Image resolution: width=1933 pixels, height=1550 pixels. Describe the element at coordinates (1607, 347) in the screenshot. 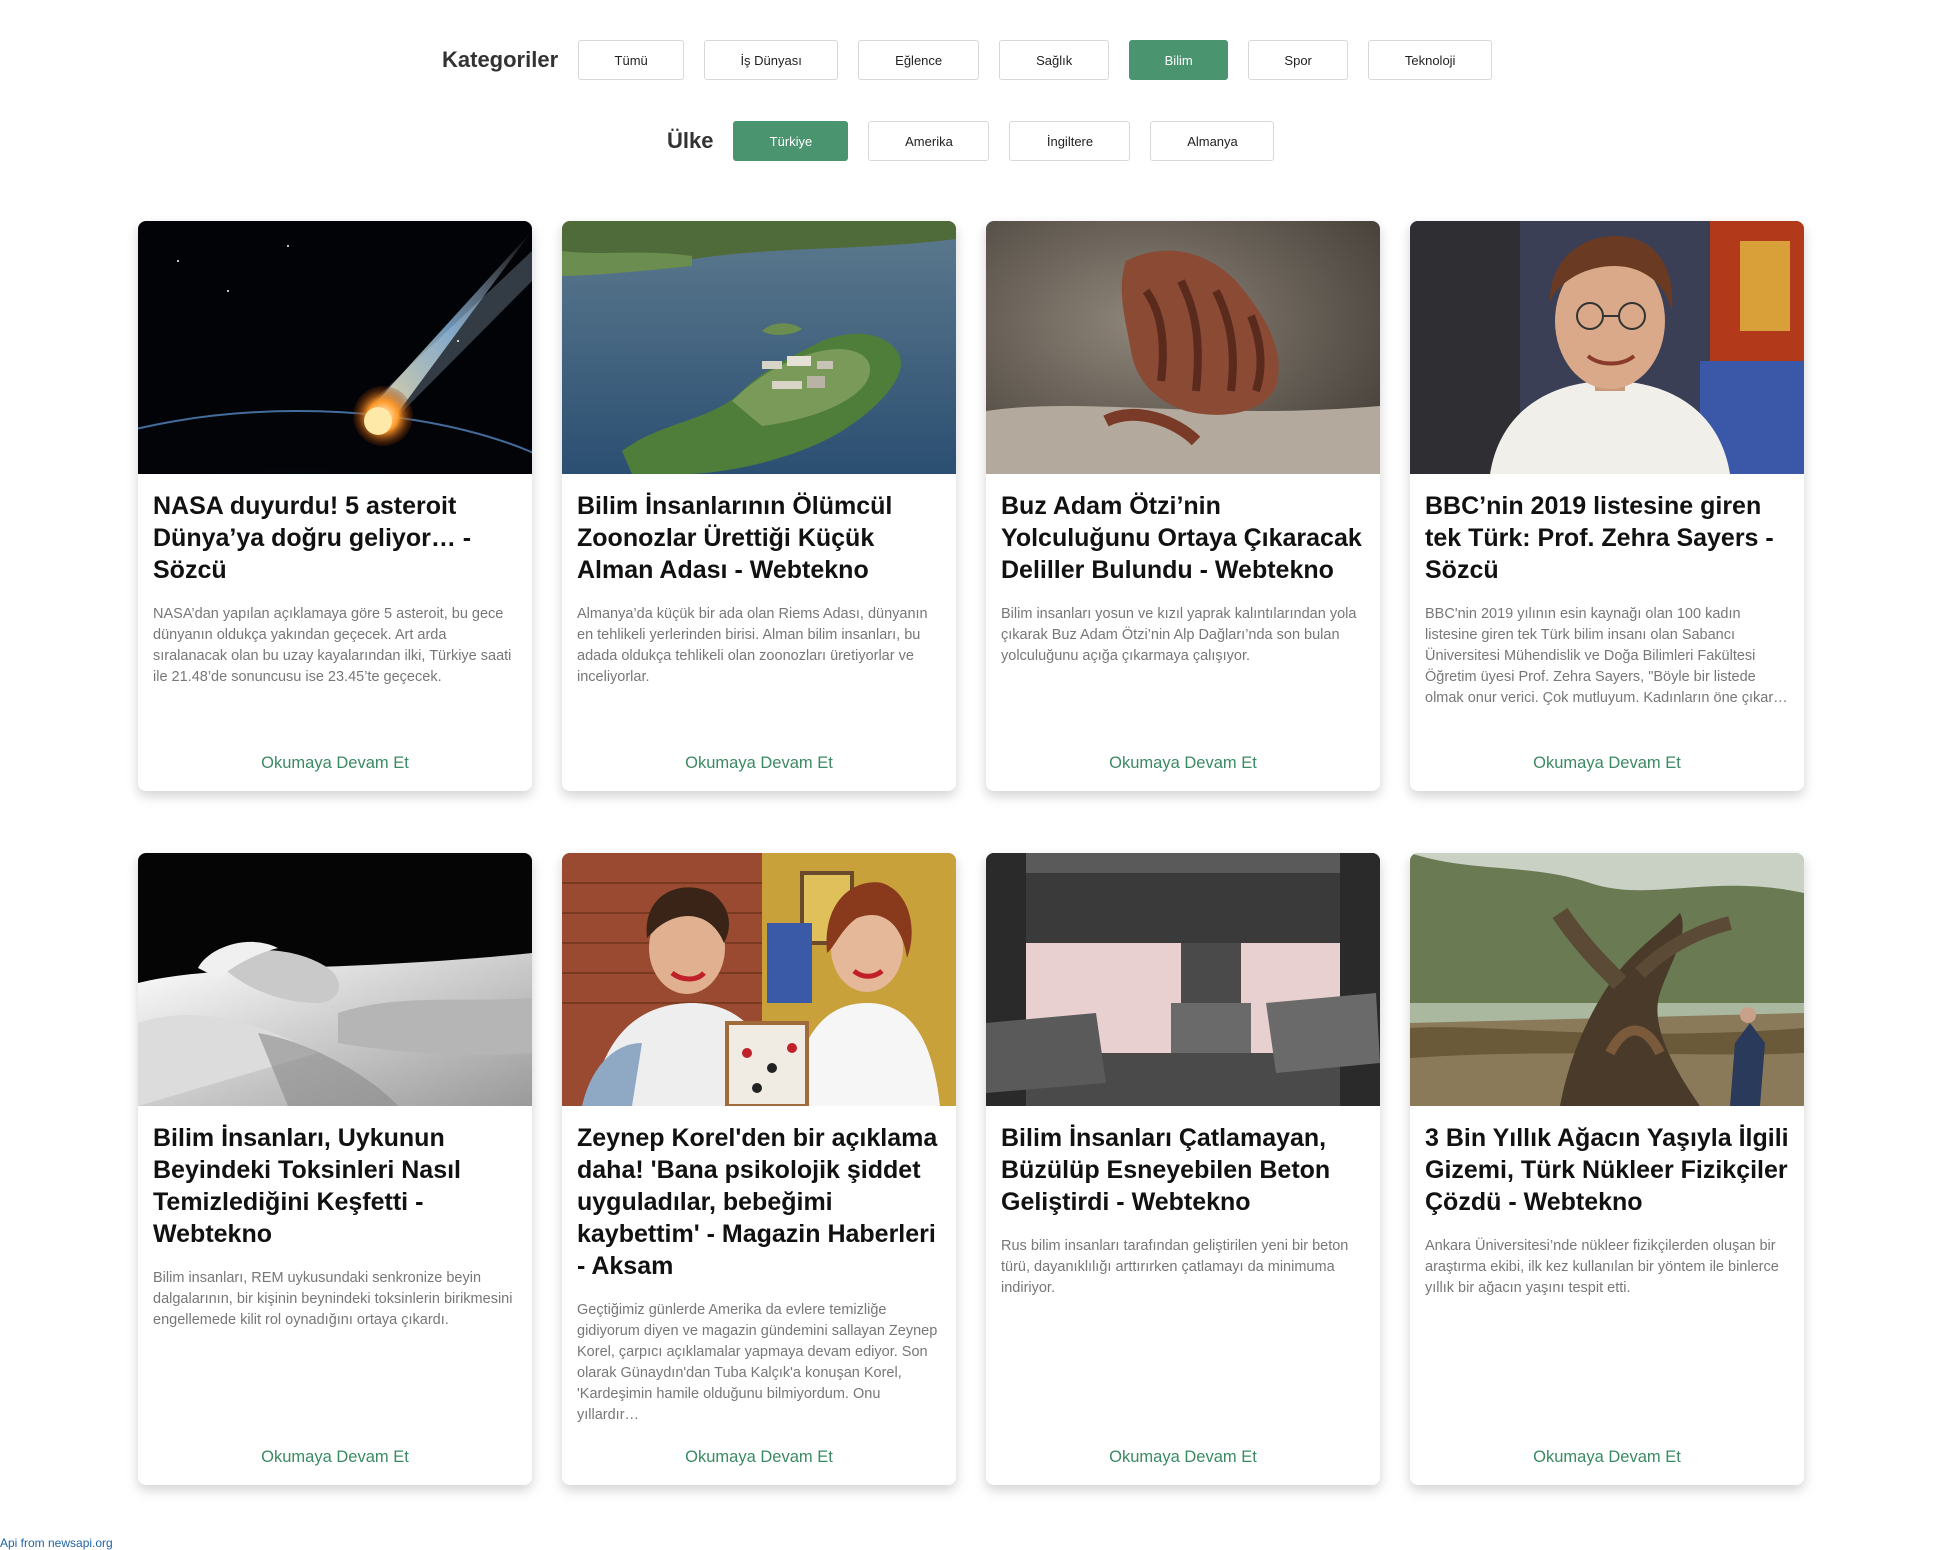

I see `portrait-image` at that location.